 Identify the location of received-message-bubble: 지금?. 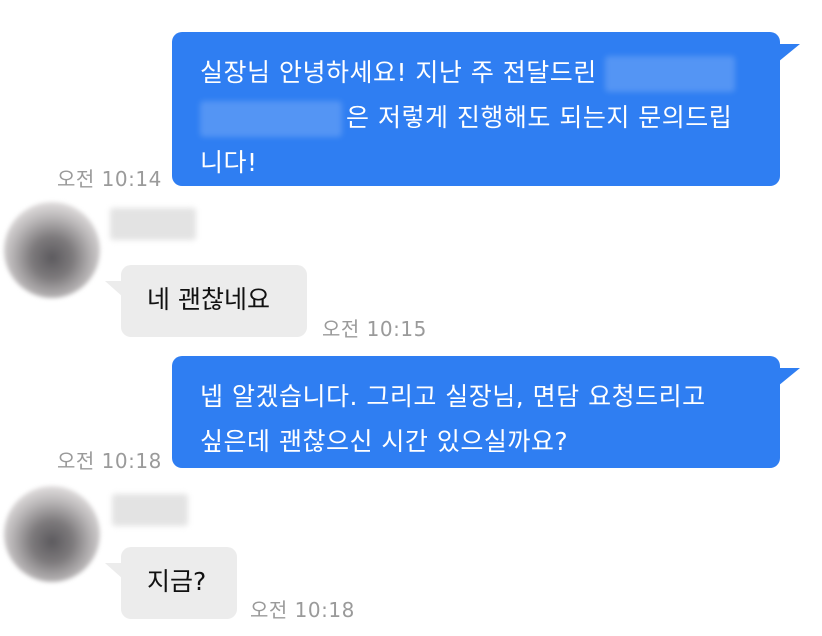
(171, 583).